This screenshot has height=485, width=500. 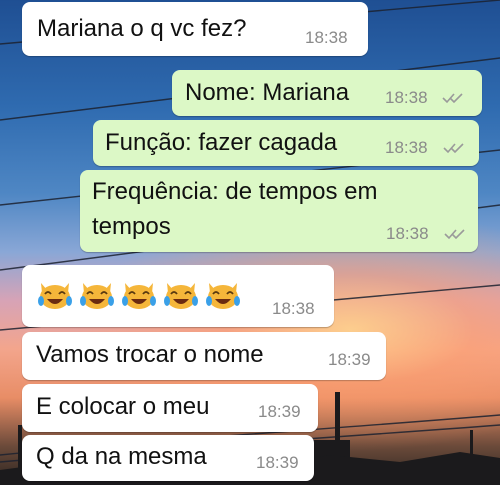 What do you see at coordinates (279, 211) in the screenshot?
I see `message-bubble-outgoing: Frequência: de tempos em tempos 18:38` at bounding box center [279, 211].